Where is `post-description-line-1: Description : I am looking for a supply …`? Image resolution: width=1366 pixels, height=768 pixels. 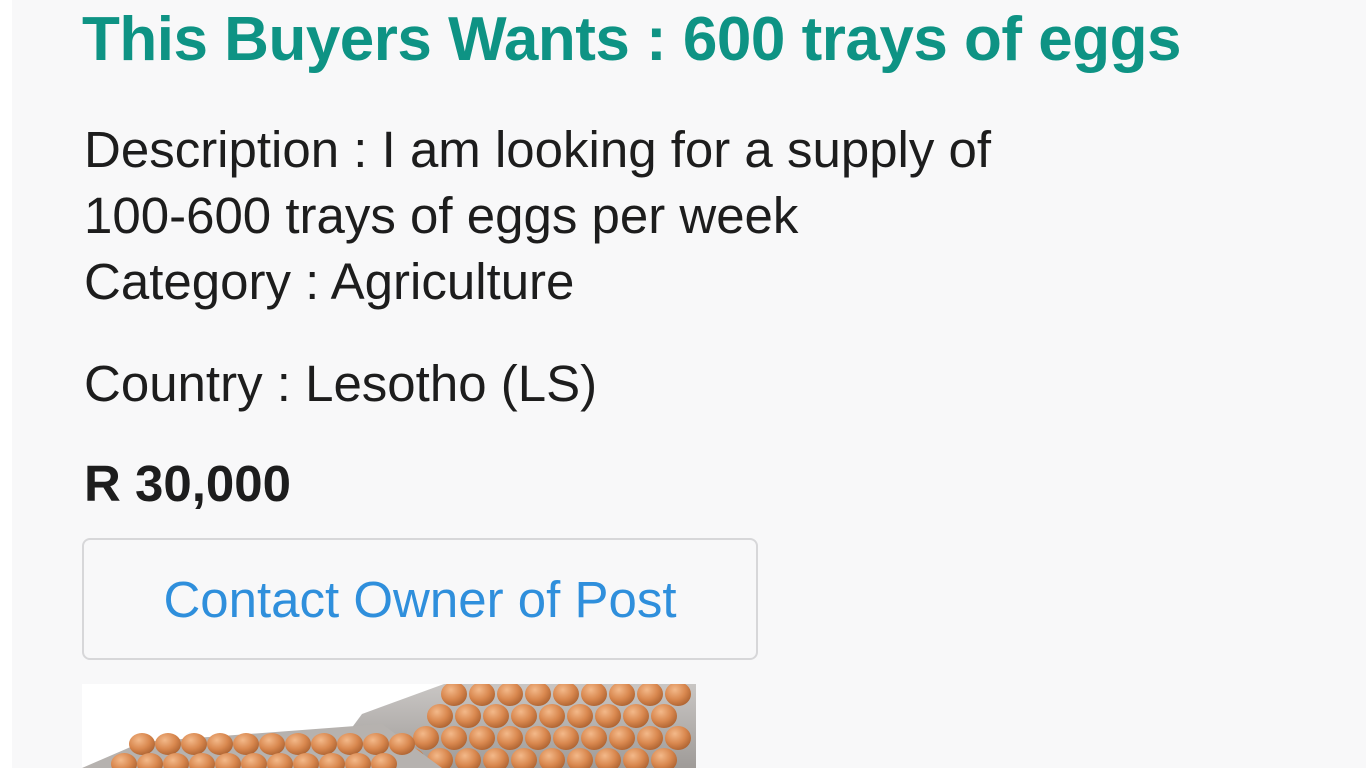
post-description-line-1: Description : I am looking for a supply … is located at coordinates (538, 149).